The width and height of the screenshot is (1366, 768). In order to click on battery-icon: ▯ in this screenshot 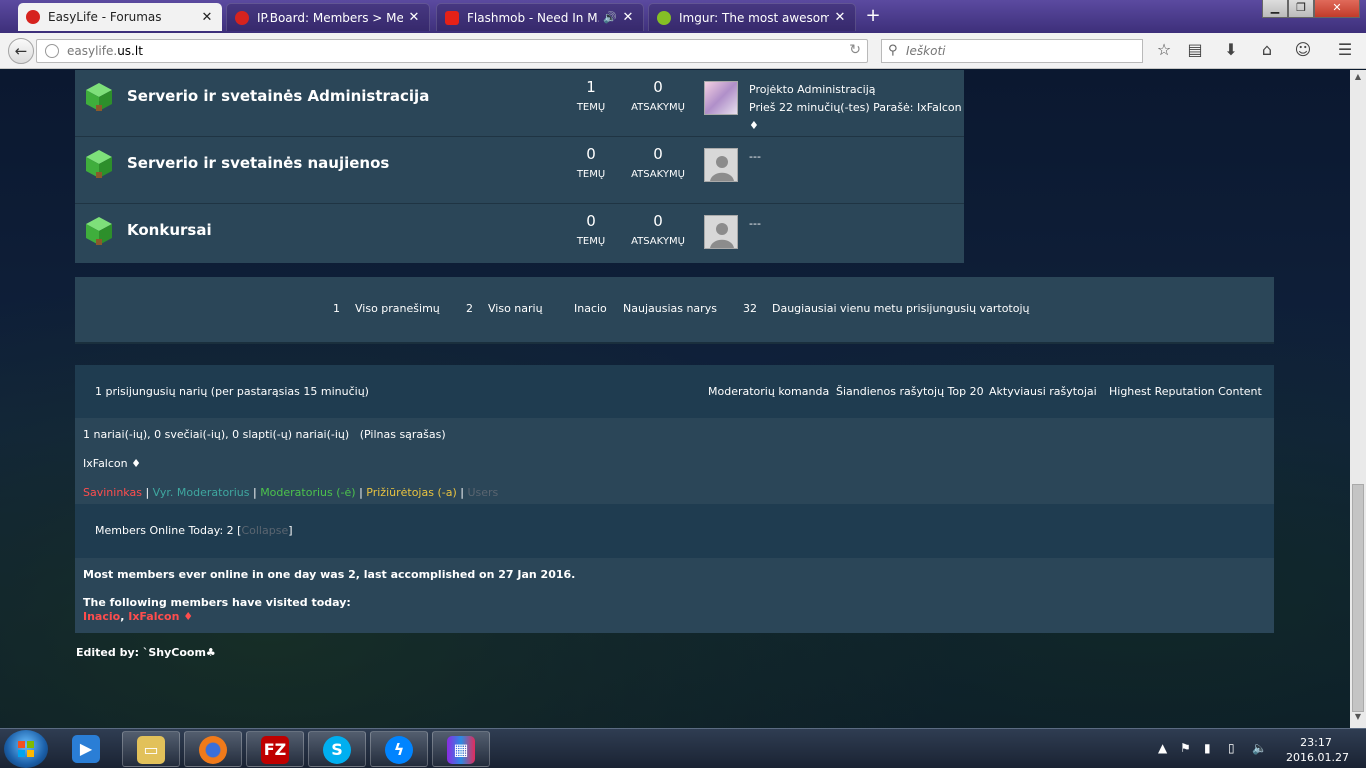, I will do `click(1231, 748)`.